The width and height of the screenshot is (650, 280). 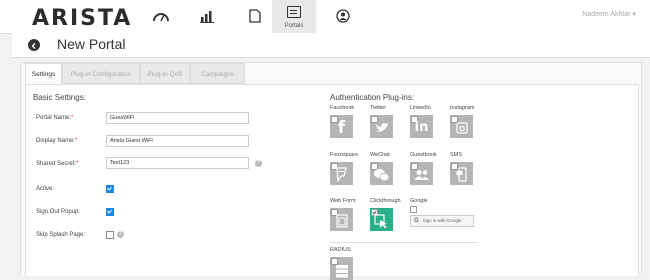 I want to click on cursor-click-icon, so click(x=380, y=221).